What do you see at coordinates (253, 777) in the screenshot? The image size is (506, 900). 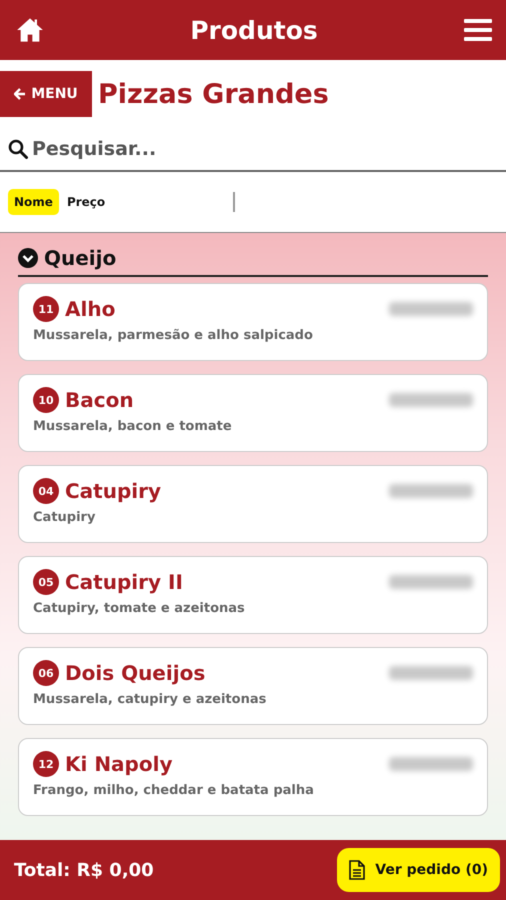 I see `product-card: 12 Ki Napoly Frango, milho, cheddar e batata palha` at bounding box center [253, 777].